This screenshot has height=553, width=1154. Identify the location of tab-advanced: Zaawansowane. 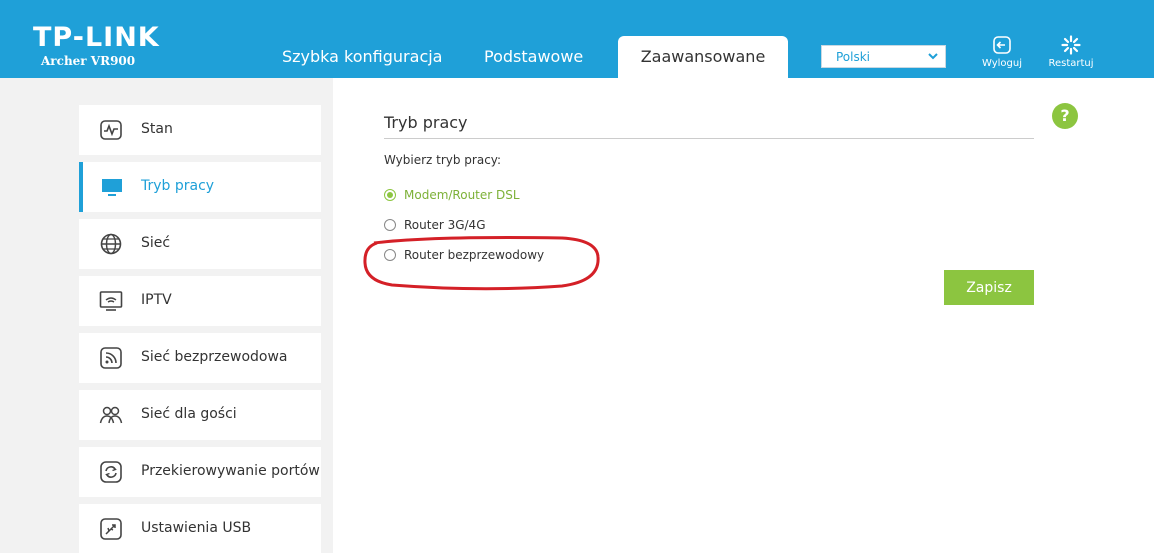
(703, 57).